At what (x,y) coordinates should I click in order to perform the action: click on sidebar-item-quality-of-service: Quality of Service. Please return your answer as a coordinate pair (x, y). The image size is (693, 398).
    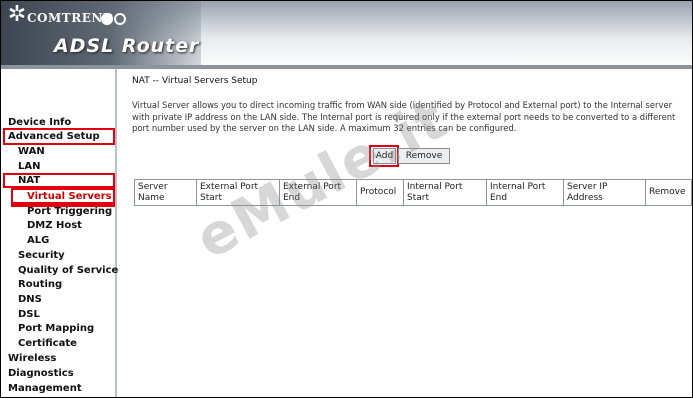
    Looking at the image, I should click on (68, 271).